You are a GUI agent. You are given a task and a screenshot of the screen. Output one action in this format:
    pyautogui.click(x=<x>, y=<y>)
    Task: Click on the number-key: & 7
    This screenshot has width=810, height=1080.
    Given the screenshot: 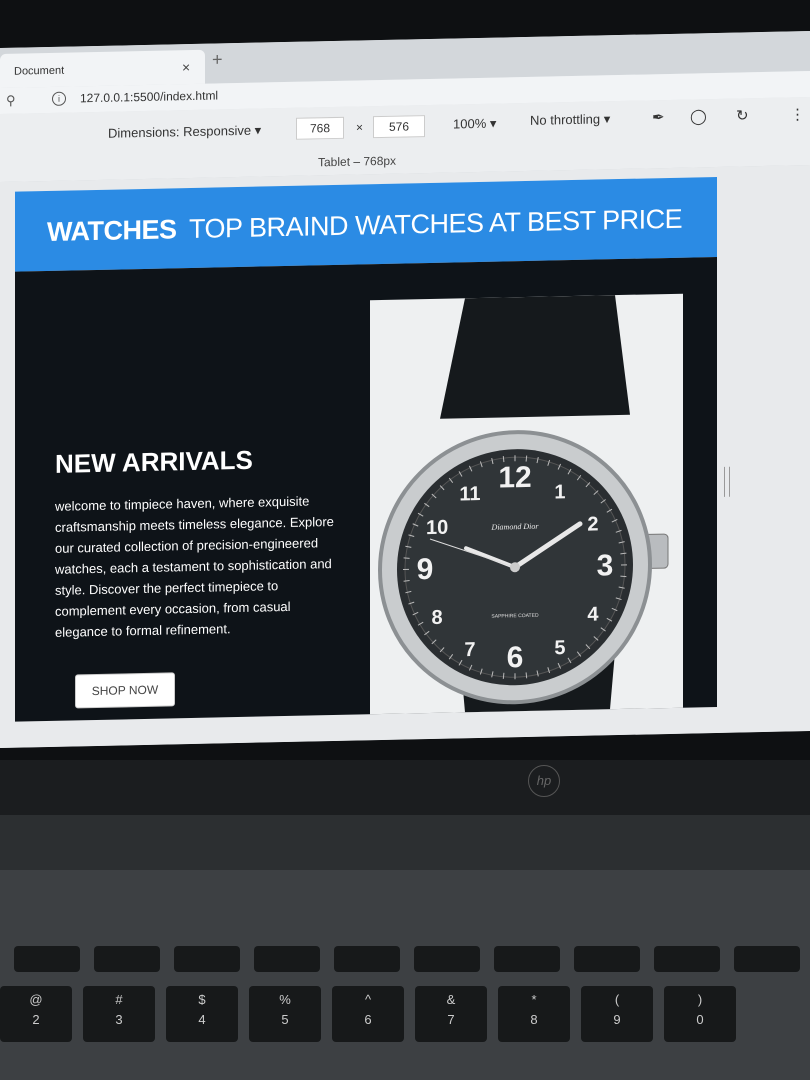 What is the action you would take?
    pyautogui.click(x=451, y=1014)
    